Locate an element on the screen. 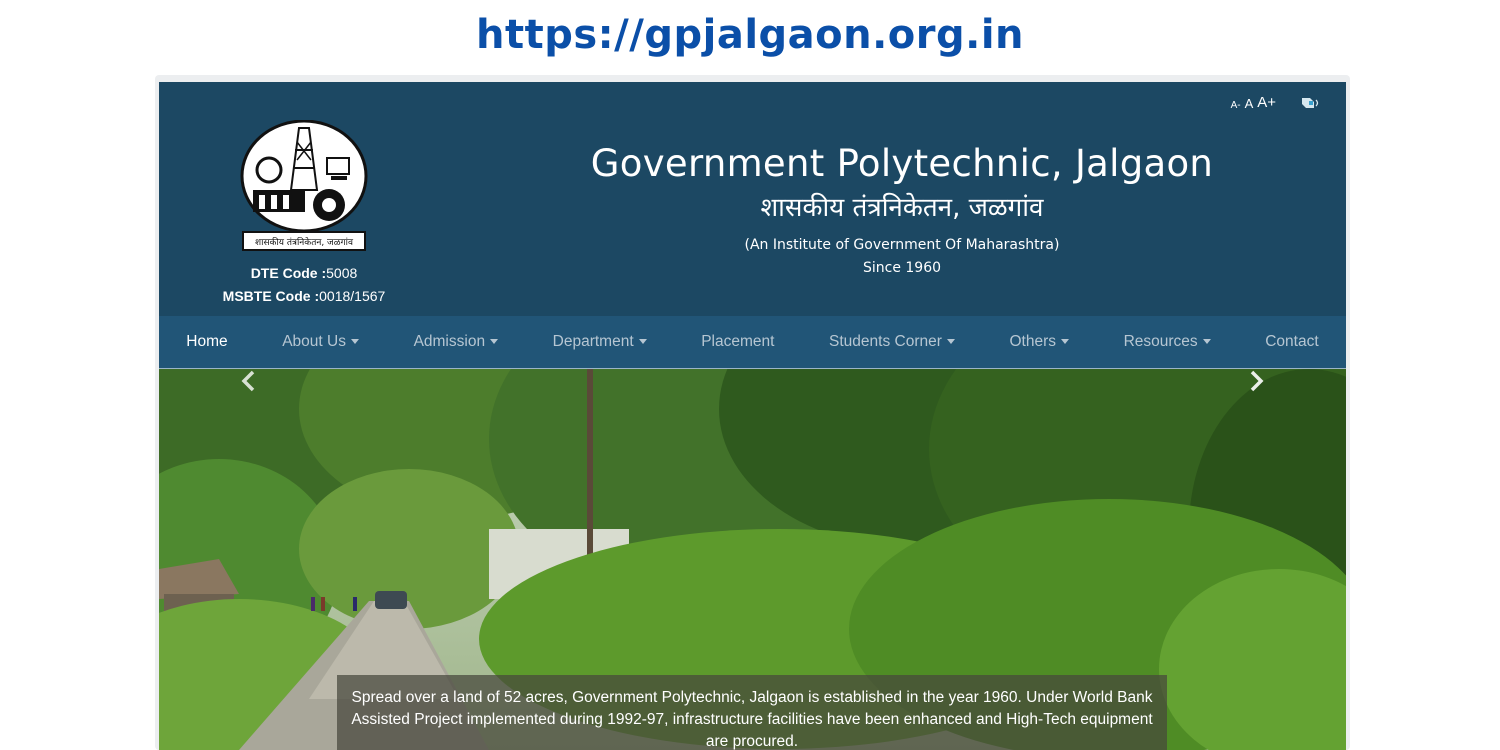  msbte-label: MSBTE Code : is located at coordinates (271, 296).